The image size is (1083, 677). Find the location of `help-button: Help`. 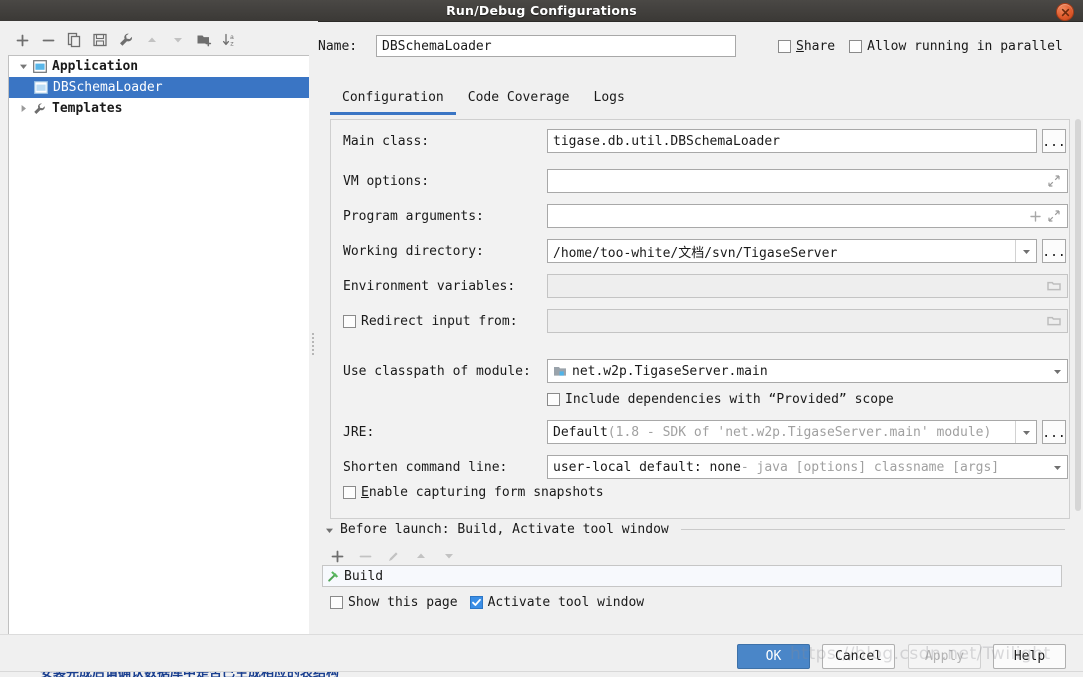

help-button: Help is located at coordinates (1029, 656).